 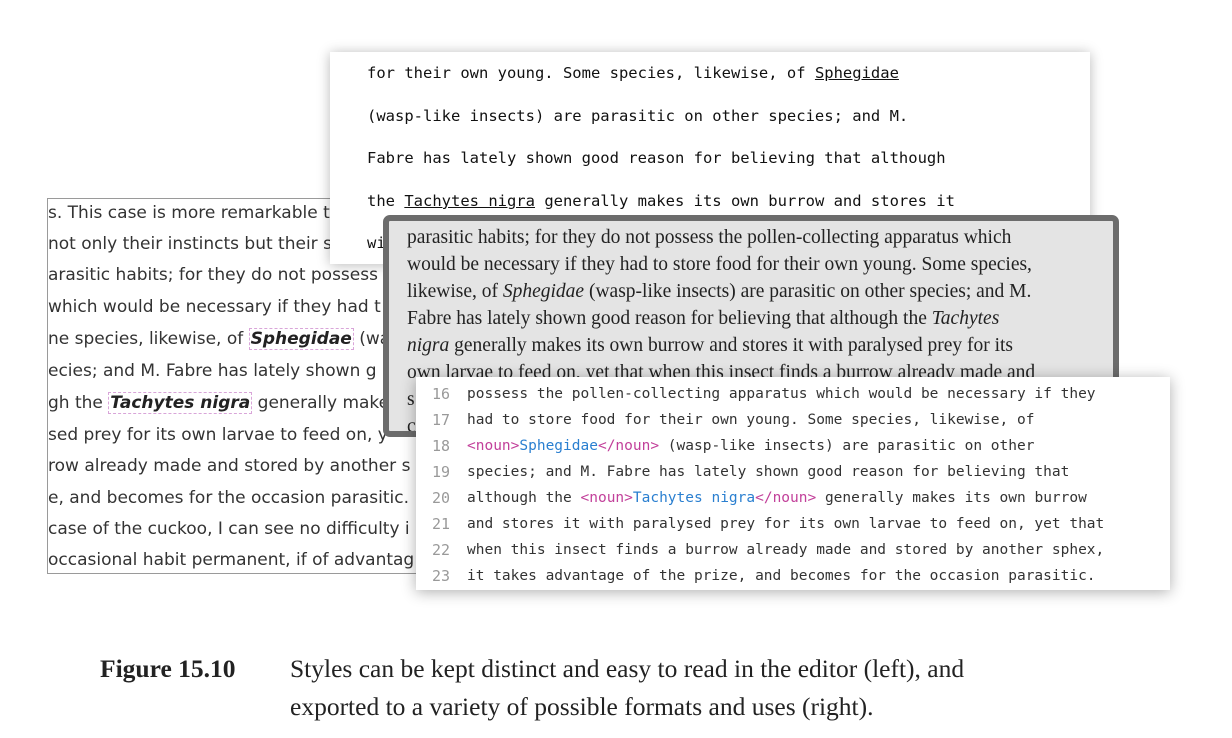 I want to click on editor-line: not only their instincts but their s, so click(x=190, y=244).